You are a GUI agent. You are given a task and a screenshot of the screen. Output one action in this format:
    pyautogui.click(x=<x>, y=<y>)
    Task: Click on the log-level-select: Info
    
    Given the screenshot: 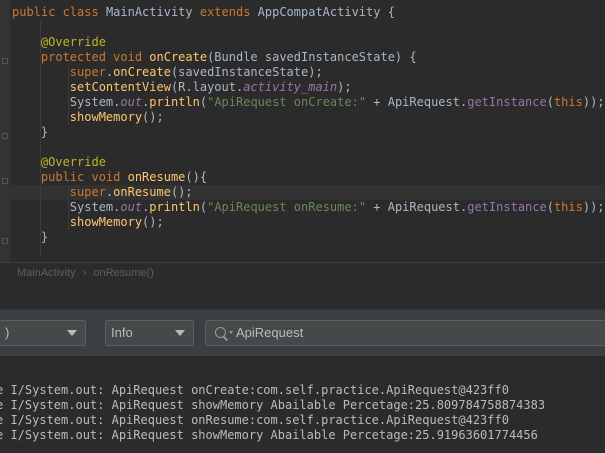 What is the action you would take?
    pyautogui.click(x=149, y=333)
    